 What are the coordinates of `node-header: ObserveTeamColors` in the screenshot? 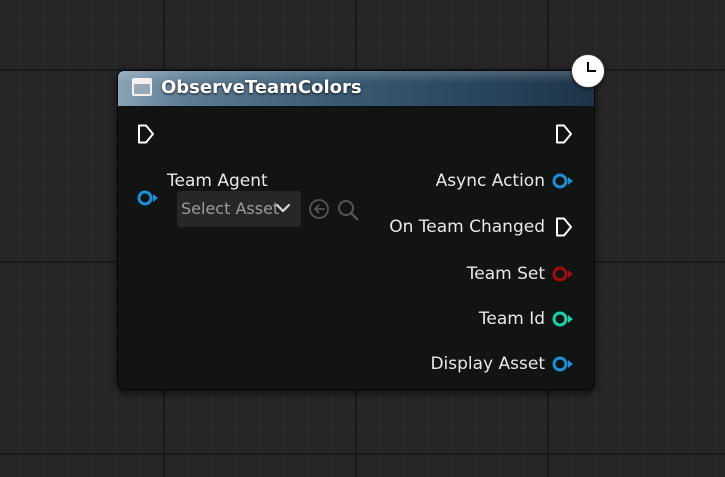 It's located at (356, 89).